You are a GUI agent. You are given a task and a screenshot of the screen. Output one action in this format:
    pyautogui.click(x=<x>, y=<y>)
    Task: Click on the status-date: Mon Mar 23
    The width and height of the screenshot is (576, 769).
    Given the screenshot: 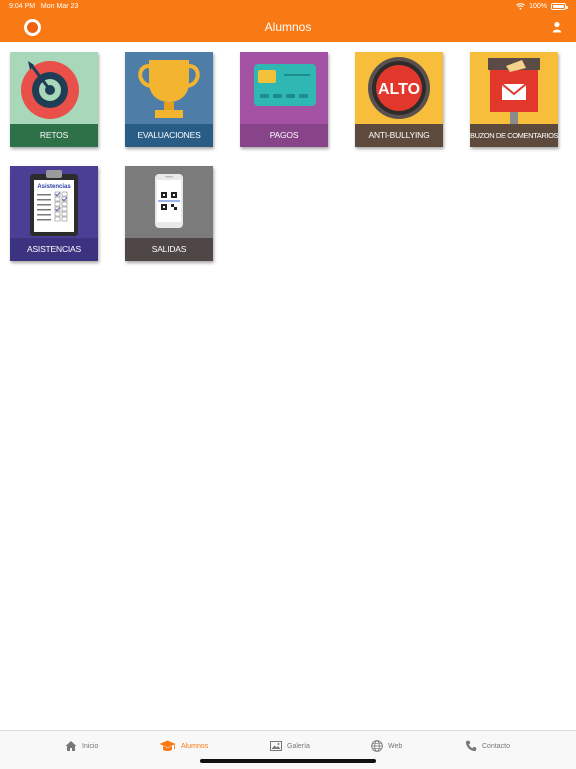 What is the action you would take?
    pyautogui.click(x=59, y=6)
    